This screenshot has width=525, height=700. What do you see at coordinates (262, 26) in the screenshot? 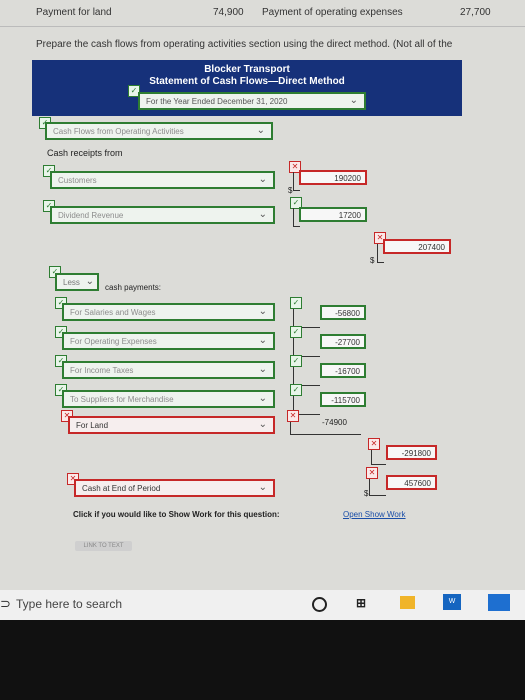
I see `divider` at bounding box center [262, 26].